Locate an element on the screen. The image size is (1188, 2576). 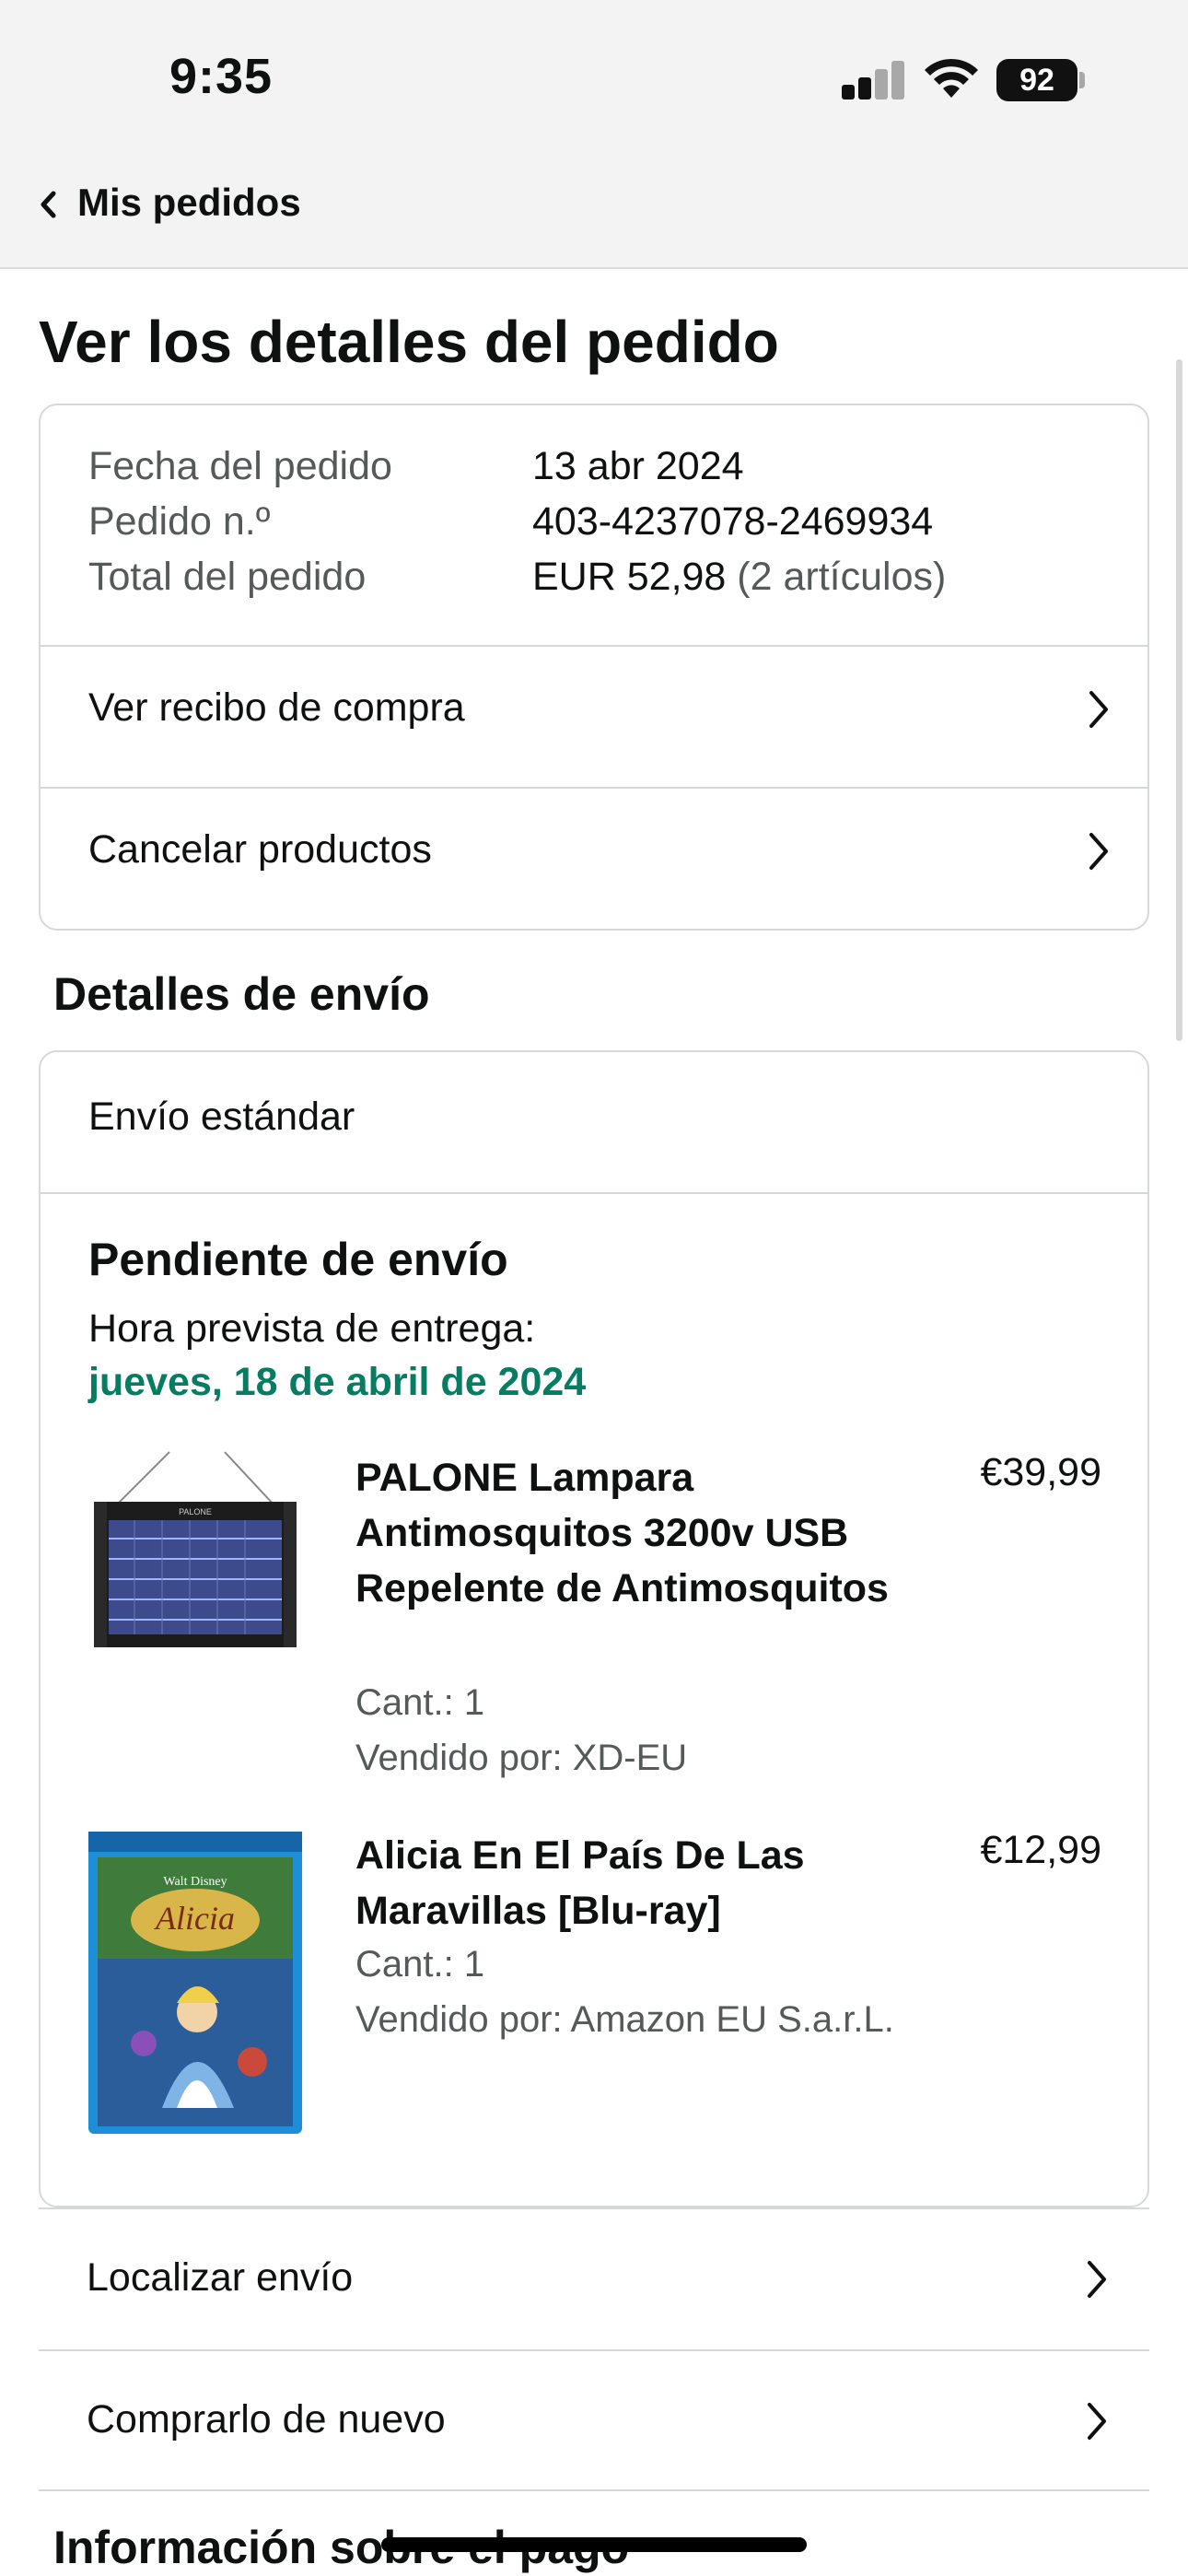
cover-title: Alicia is located at coordinates (194, 1919).